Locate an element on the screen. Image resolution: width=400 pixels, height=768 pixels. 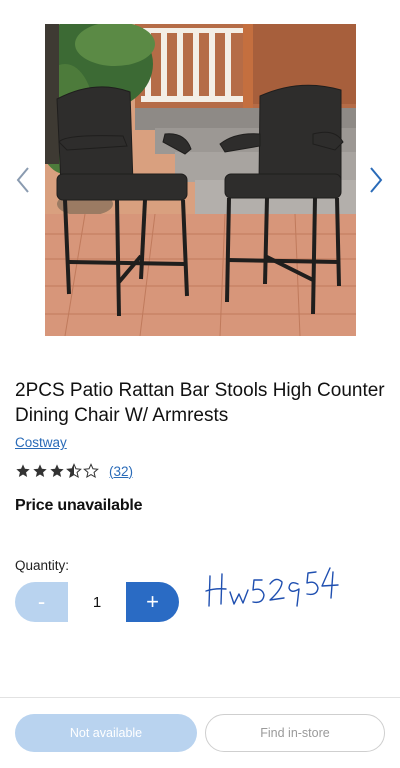
quantity-increment-button: + is located at coordinates (152, 602).